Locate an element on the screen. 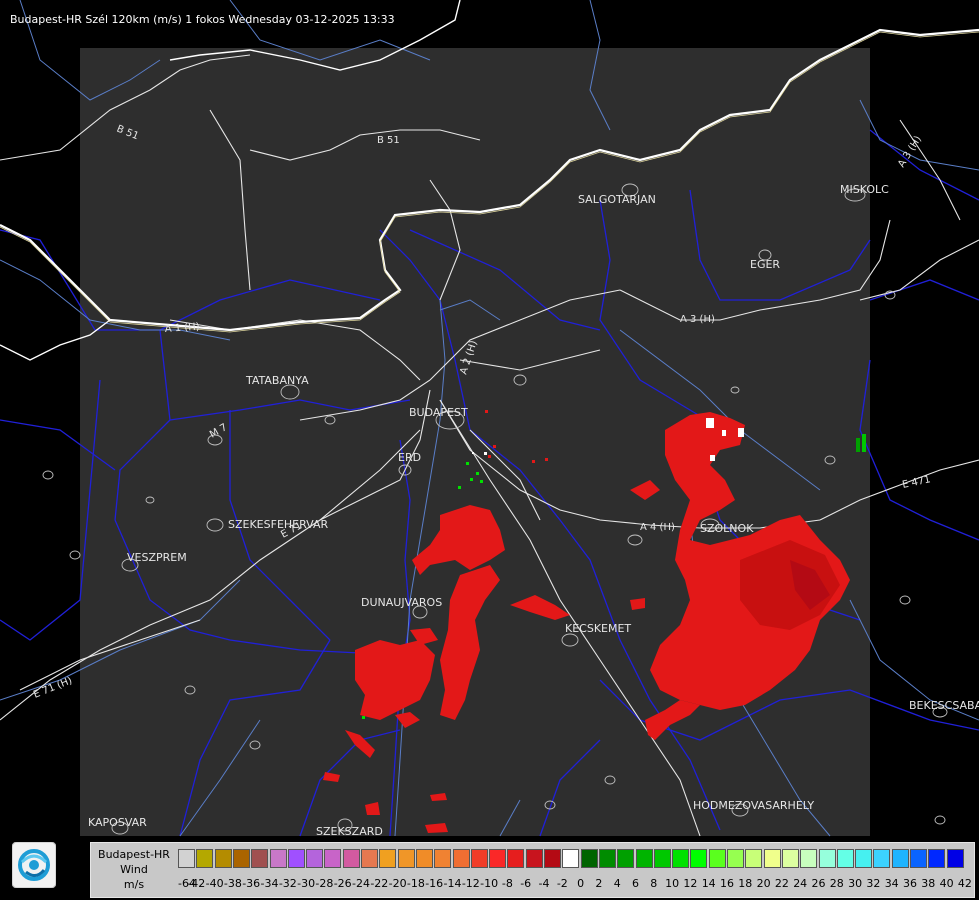 The image size is (979, 900). road-label-a3-ne: A 3 (H) is located at coordinates (910, 151).